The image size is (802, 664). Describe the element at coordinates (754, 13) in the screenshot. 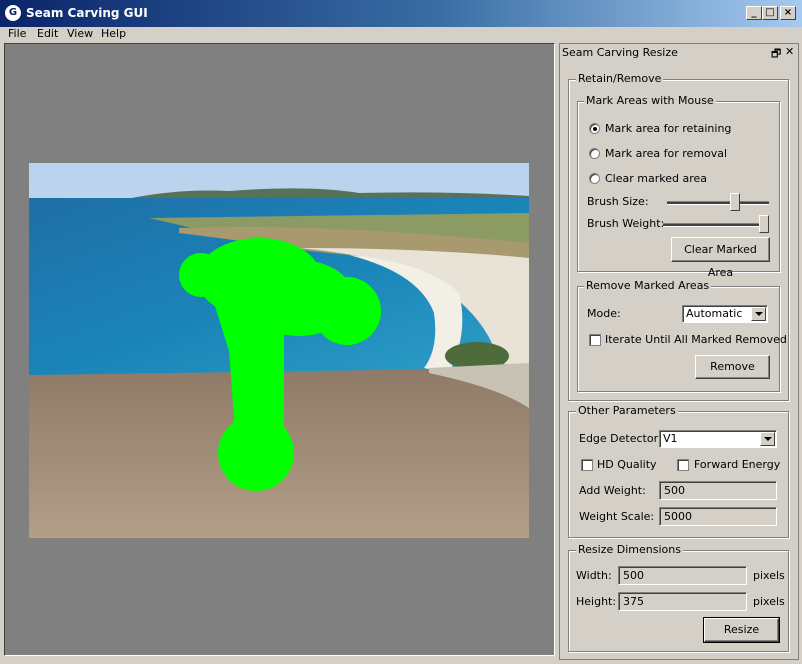

I see `minimize-button: _` at that location.